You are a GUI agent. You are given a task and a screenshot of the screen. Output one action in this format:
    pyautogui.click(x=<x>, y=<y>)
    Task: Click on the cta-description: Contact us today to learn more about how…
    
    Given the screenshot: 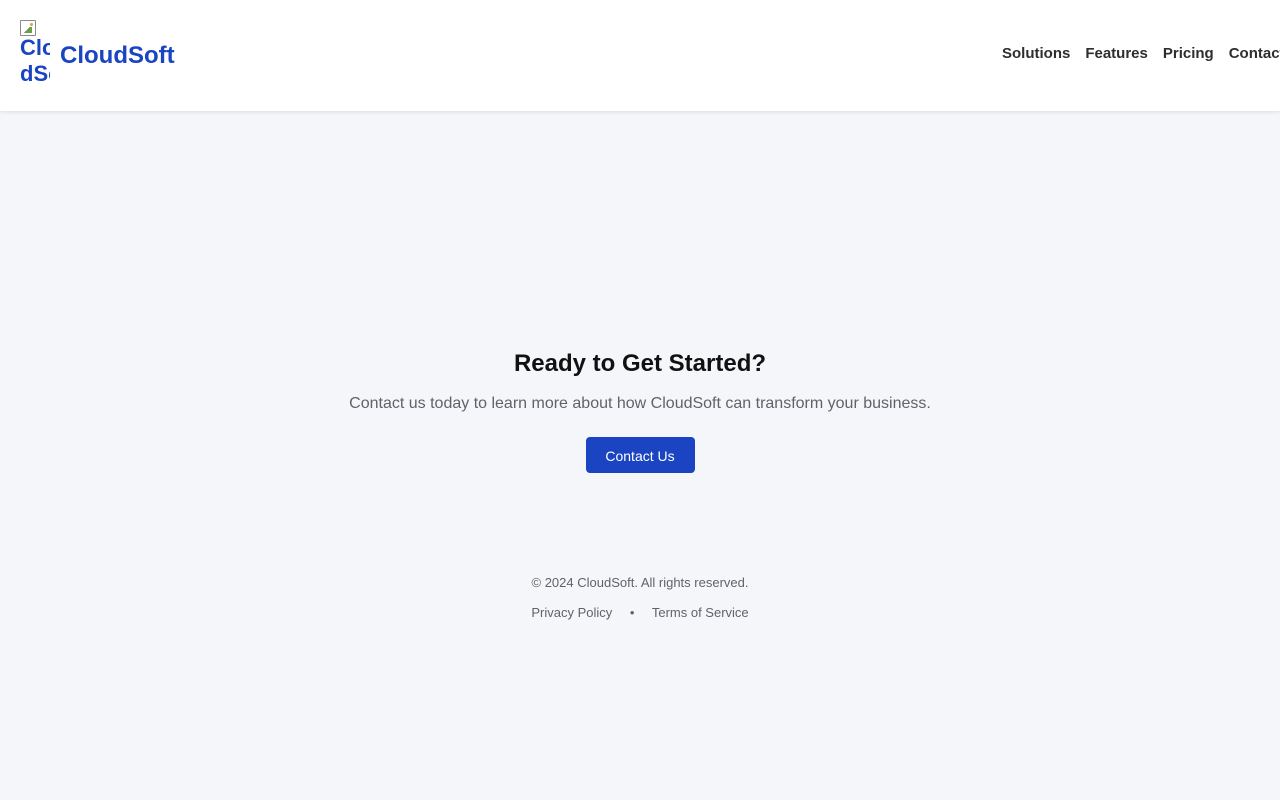 What is the action you would take?
    pyautogui.click(x=640, y=403)
    